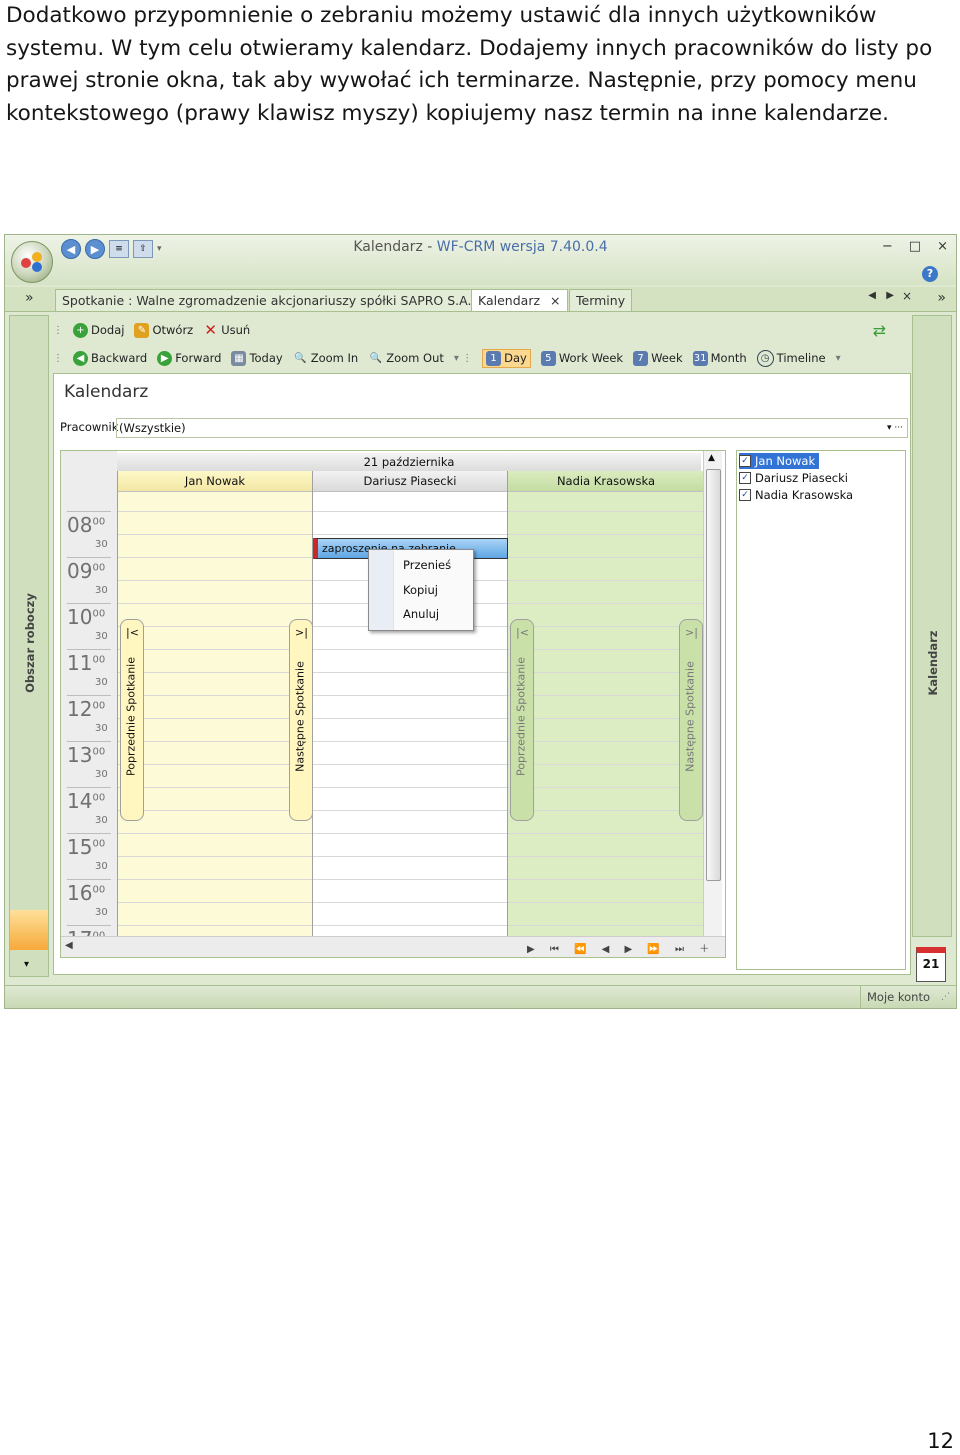  What do you see at coordinates (932, 626) in the screenshot?
I see `calendar-side-panel: Kalendarz` at bounding box center [932, 626].